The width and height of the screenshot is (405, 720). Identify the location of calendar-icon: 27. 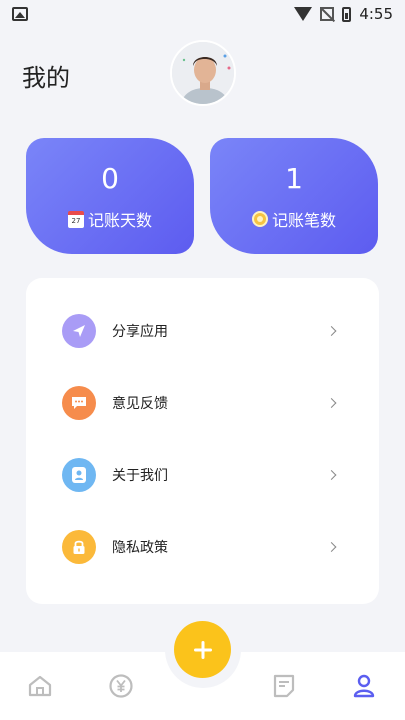
(75, 219).